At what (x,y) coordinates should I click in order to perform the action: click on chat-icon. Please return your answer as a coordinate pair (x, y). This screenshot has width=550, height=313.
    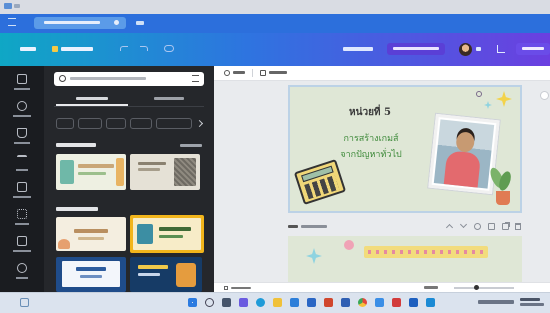
    Looking at the image, I should click on (243, 302).